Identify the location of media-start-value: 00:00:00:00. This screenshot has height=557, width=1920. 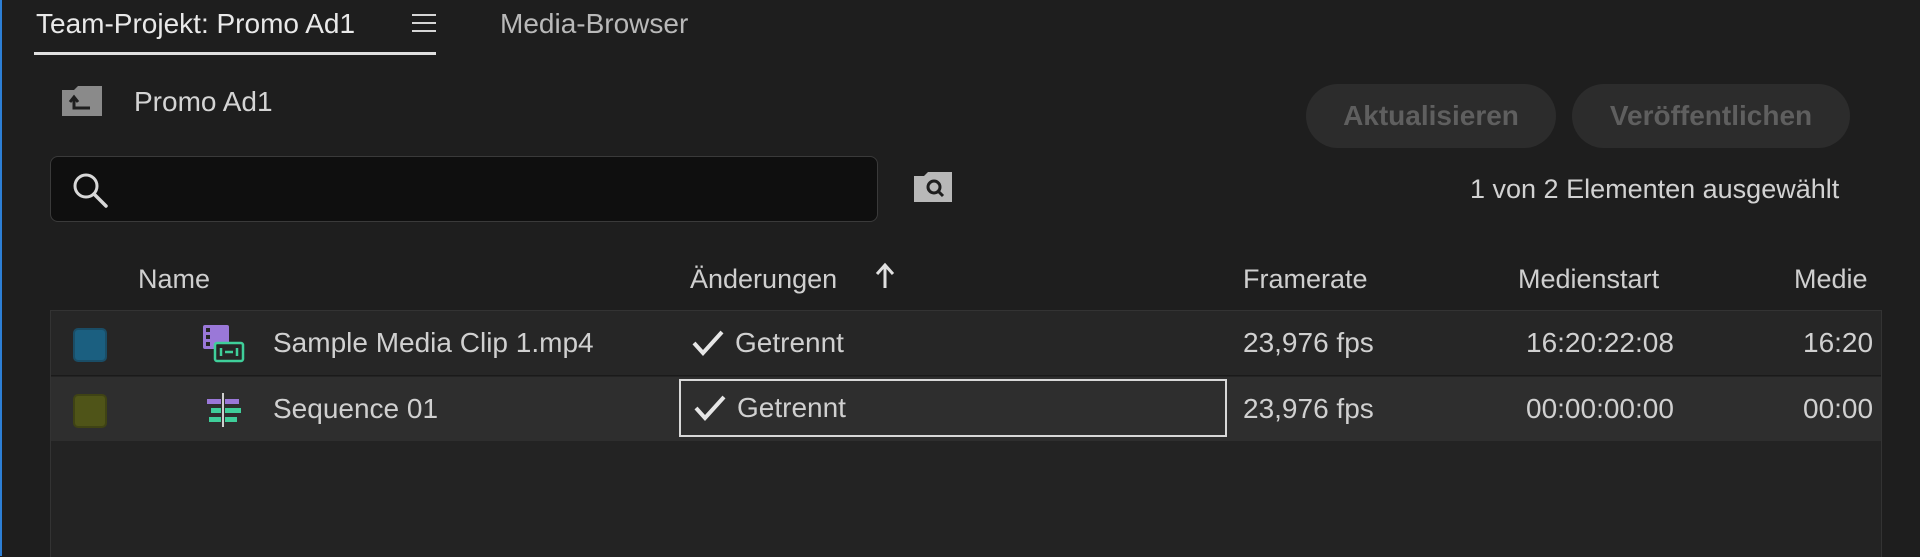
(1600, 408).